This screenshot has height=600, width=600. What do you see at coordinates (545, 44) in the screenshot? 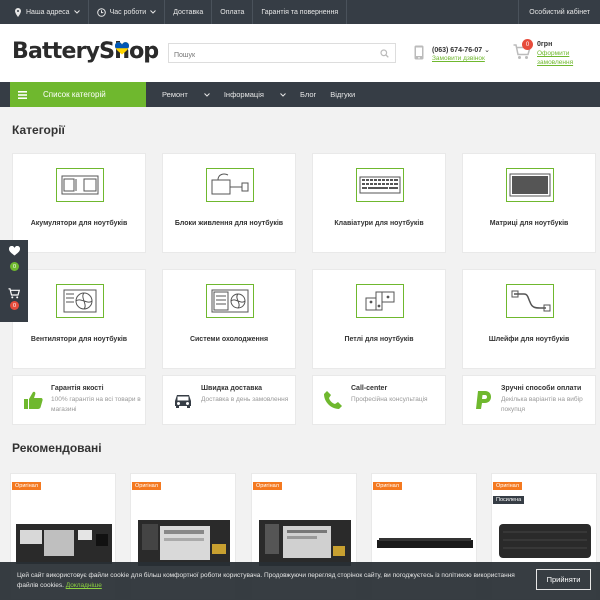
I see `cart-sum: 0грн` at bounding box center [545, 44].